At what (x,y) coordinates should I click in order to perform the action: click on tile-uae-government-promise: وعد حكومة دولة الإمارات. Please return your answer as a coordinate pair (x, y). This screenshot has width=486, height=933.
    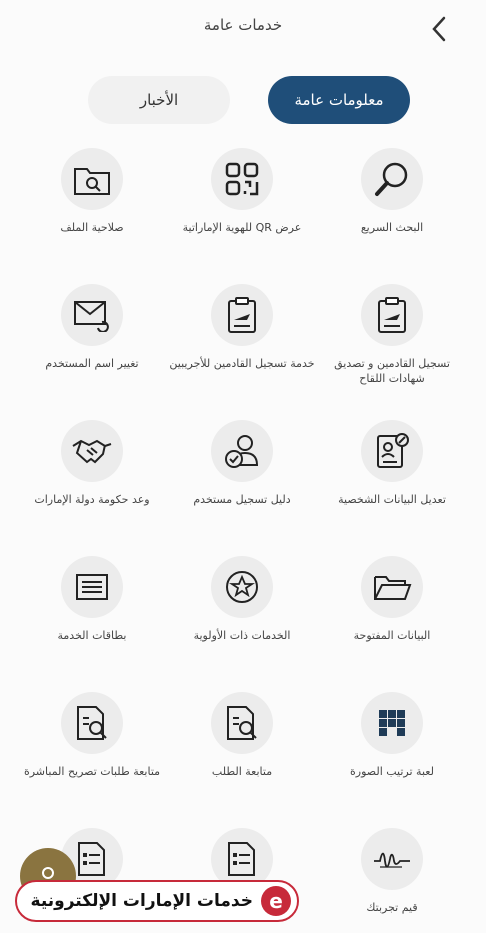
    Looking at the image, I should click on (92, 463).